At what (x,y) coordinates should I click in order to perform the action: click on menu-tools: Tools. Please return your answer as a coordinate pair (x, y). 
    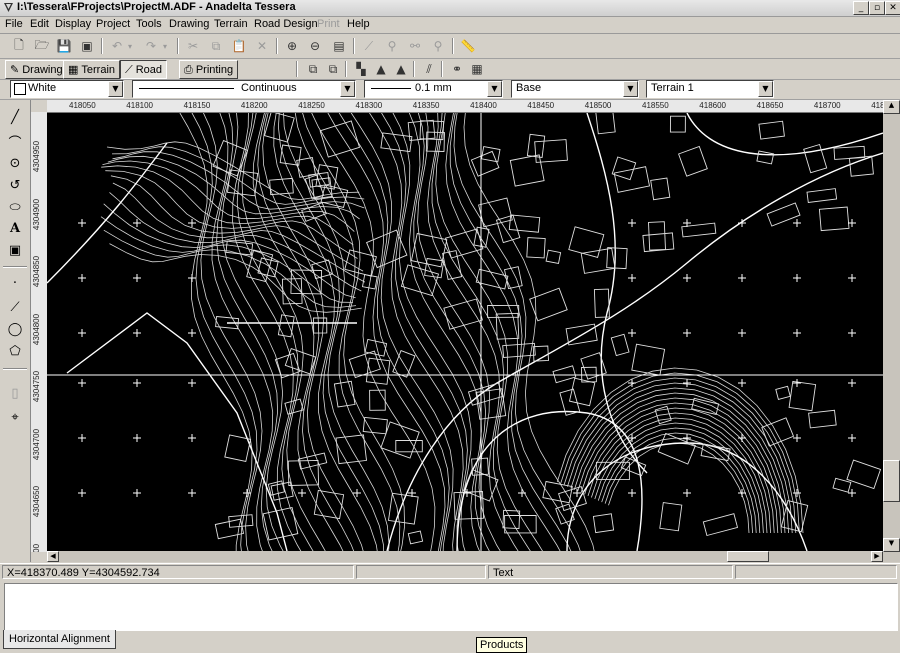
    Looking at the image, I should click on (149, 24).